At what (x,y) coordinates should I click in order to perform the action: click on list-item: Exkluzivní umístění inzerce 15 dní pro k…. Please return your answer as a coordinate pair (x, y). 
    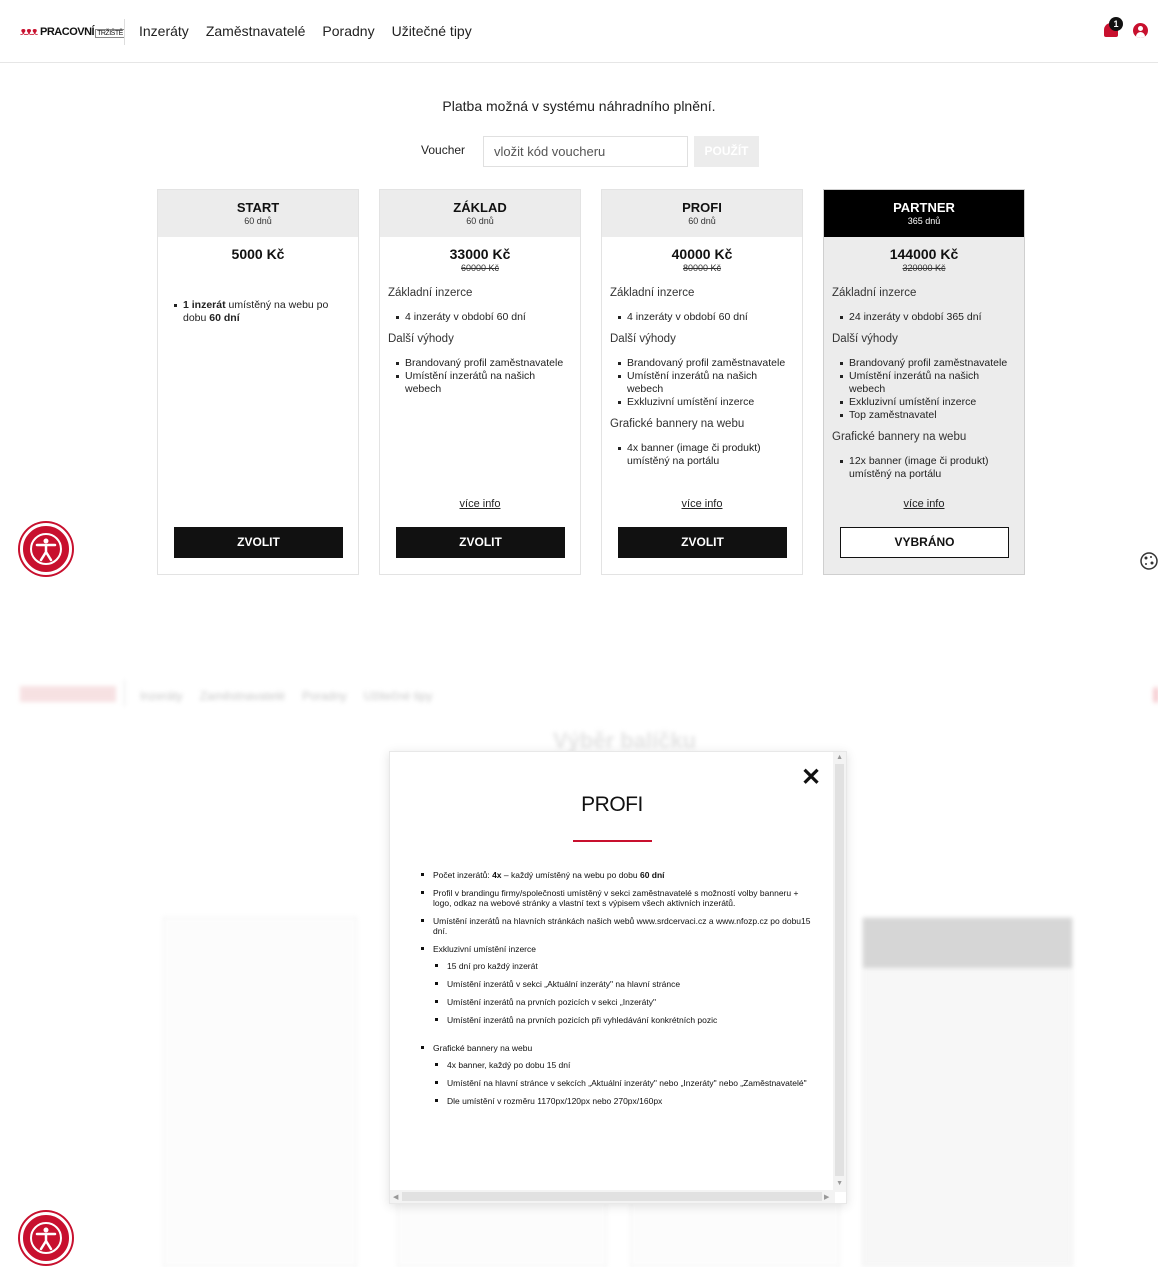
    Looking at the image, I should click on (615, 984).